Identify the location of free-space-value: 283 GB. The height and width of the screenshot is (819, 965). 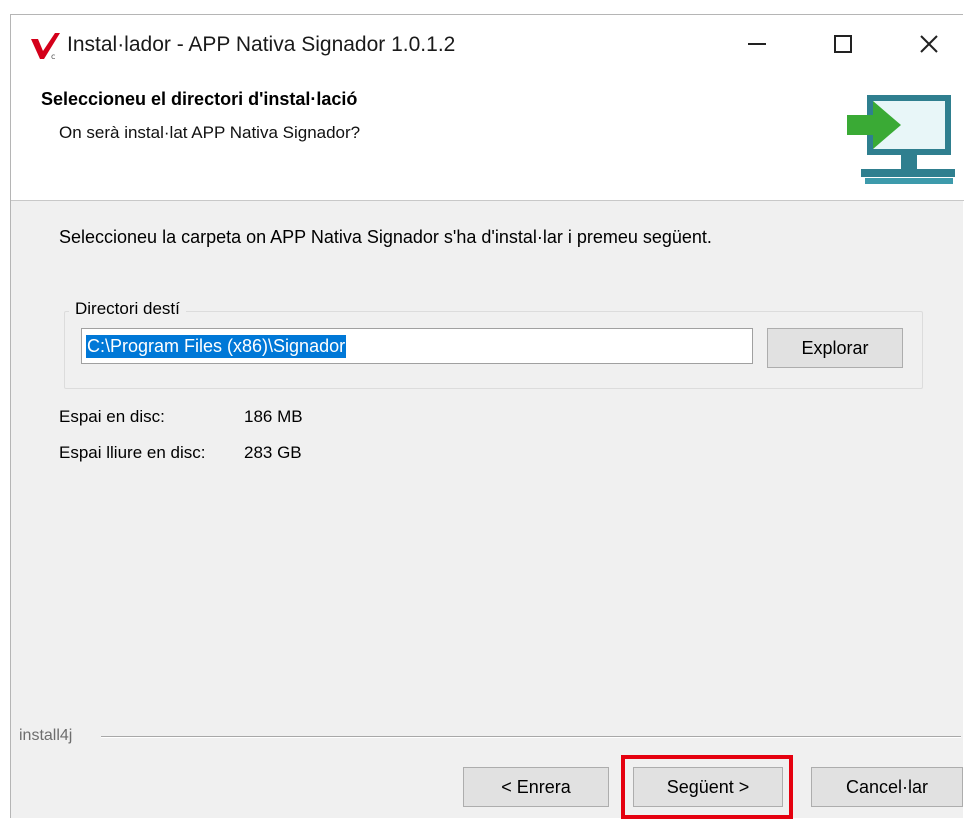
(273, 452).